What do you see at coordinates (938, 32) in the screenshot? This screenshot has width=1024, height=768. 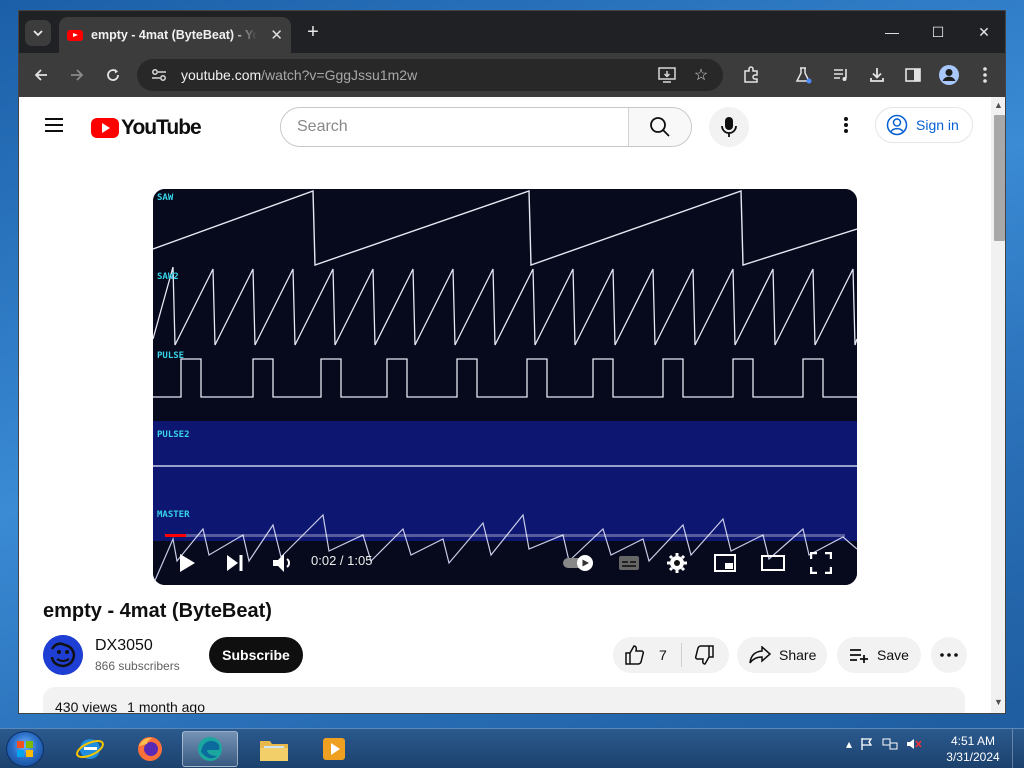 I see `maximize-button: ☐` at bounding box center [938, 32].